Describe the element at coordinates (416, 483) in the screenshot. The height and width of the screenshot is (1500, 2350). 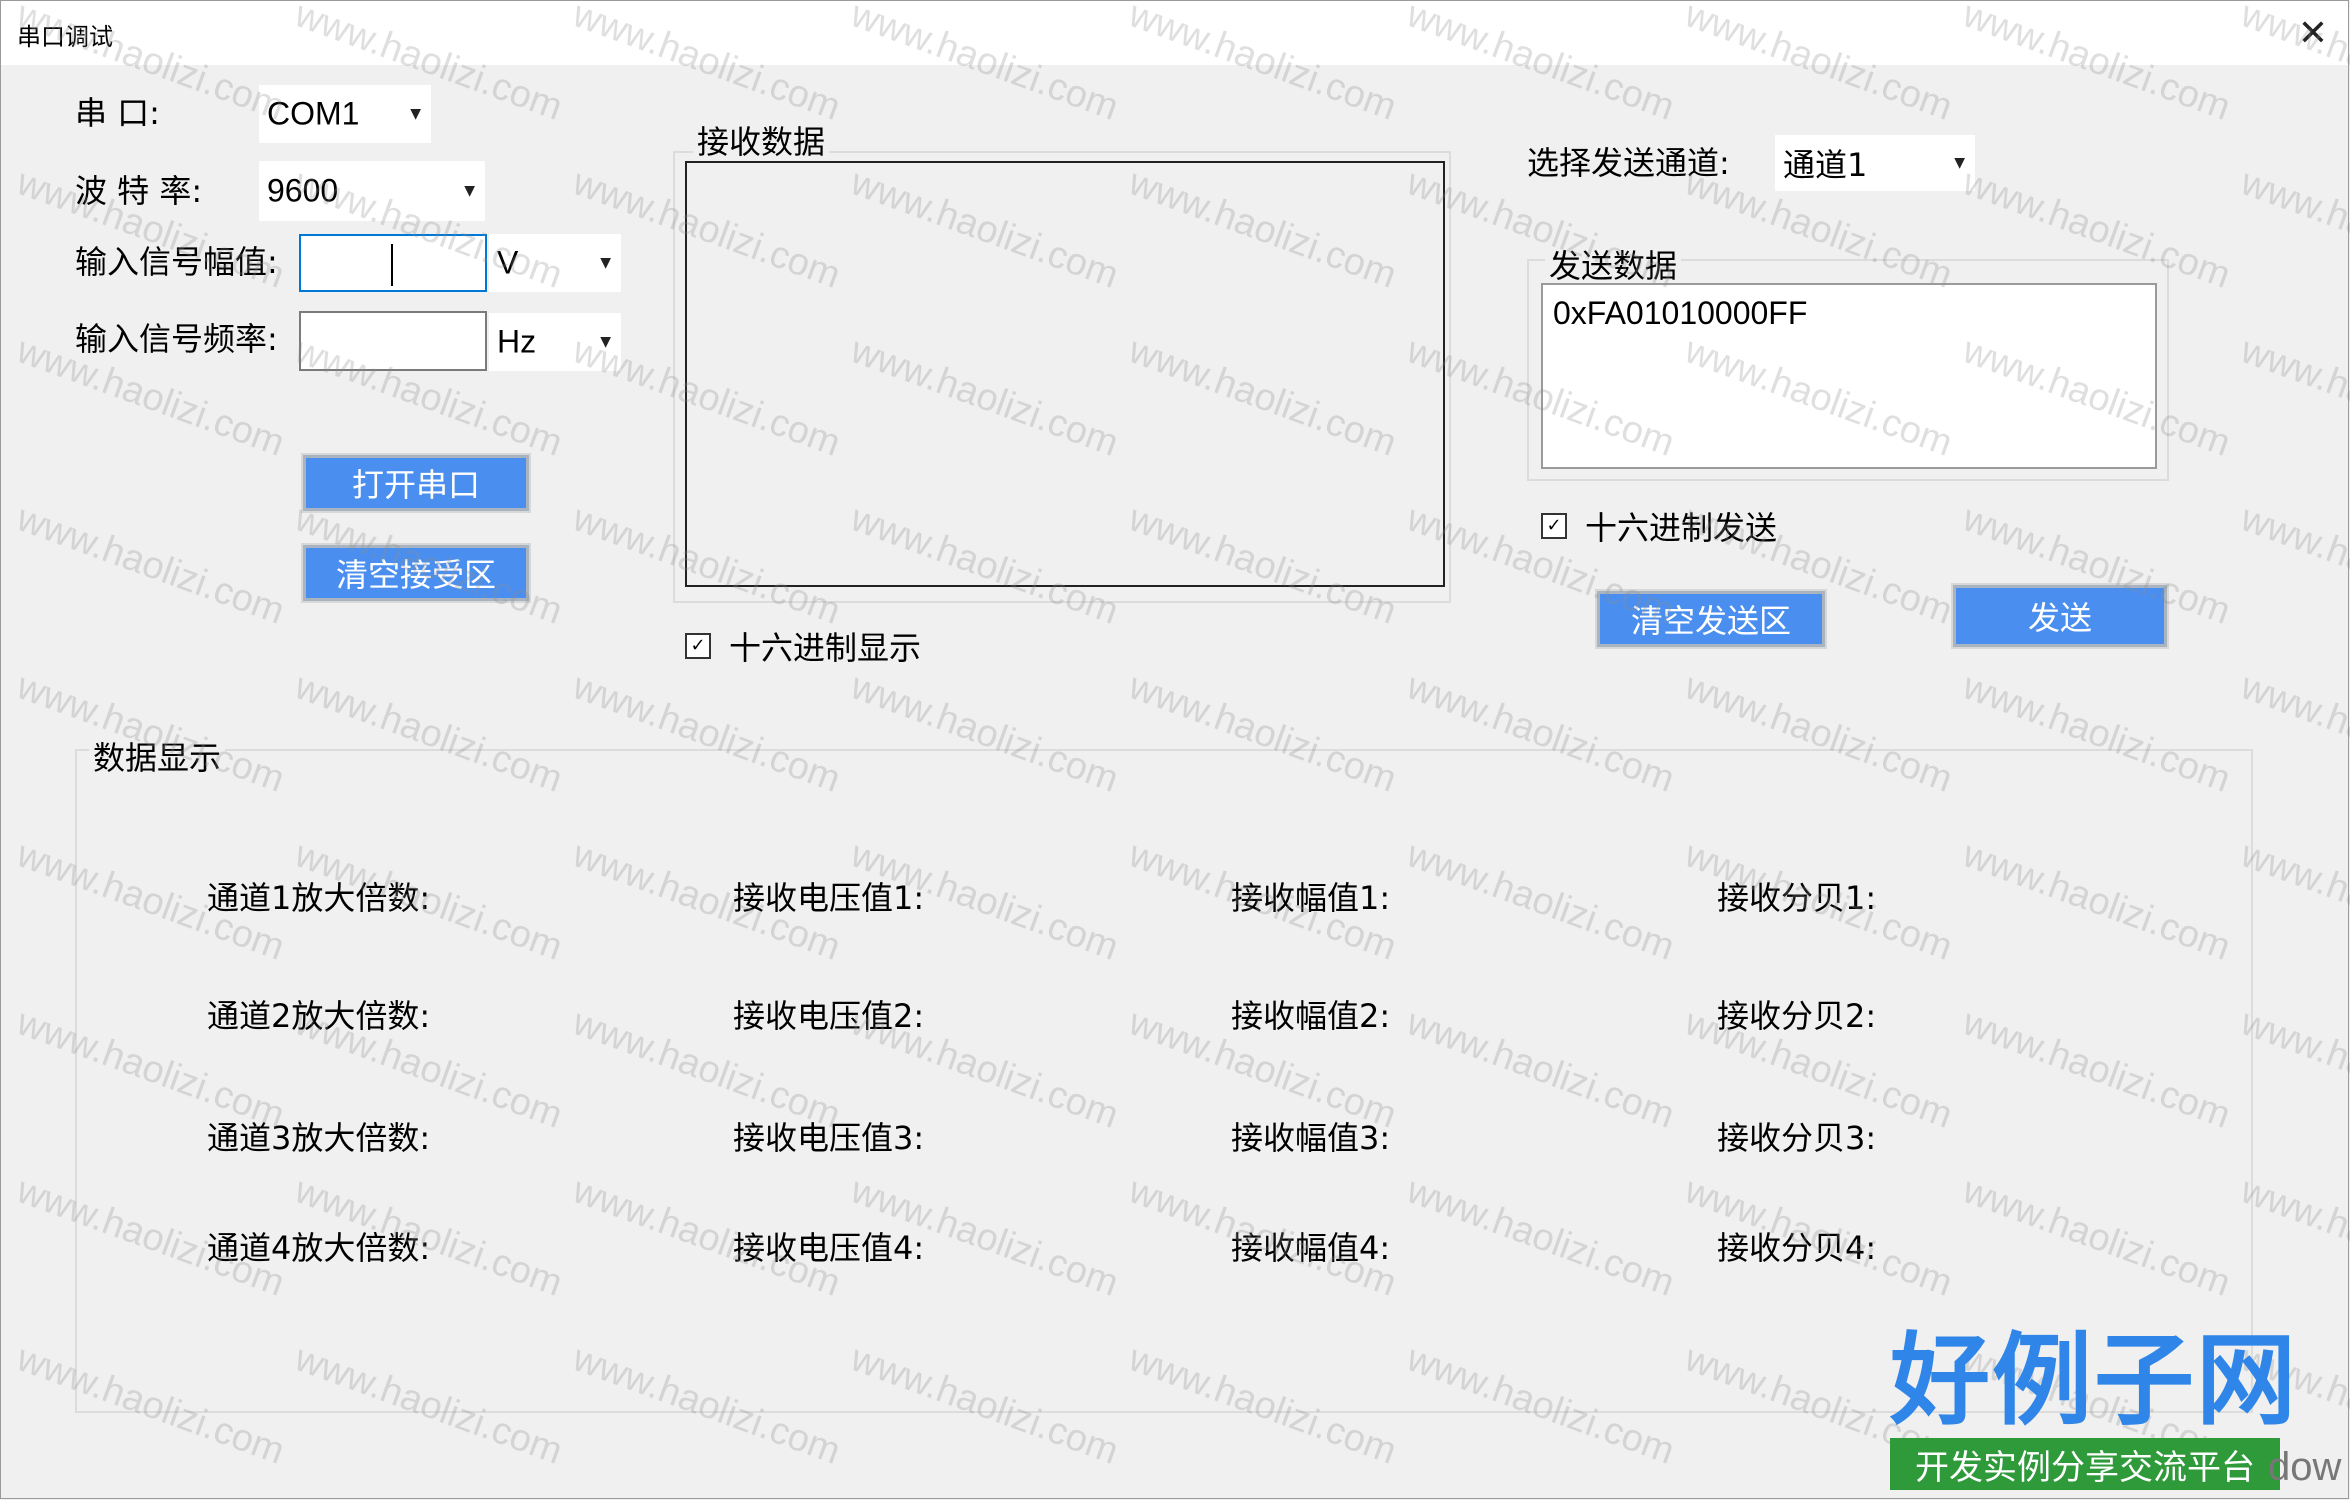
I see `open-port-button: 打开串口` at that location.